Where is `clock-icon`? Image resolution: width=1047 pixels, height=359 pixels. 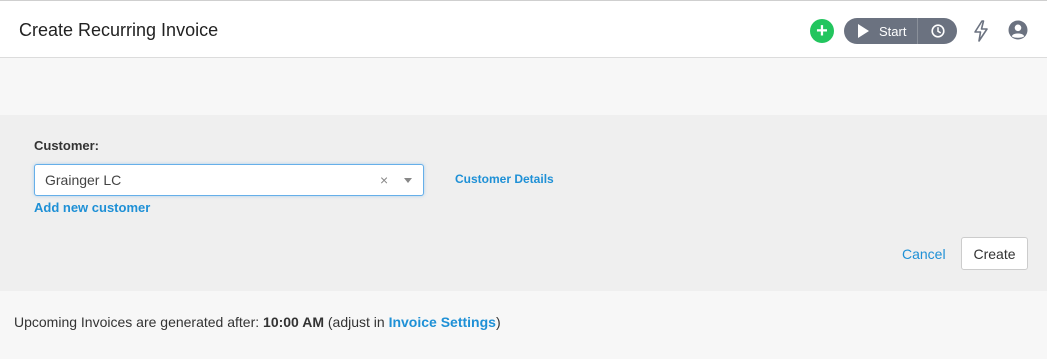
clock-icon is located at coordinates (937, 31).